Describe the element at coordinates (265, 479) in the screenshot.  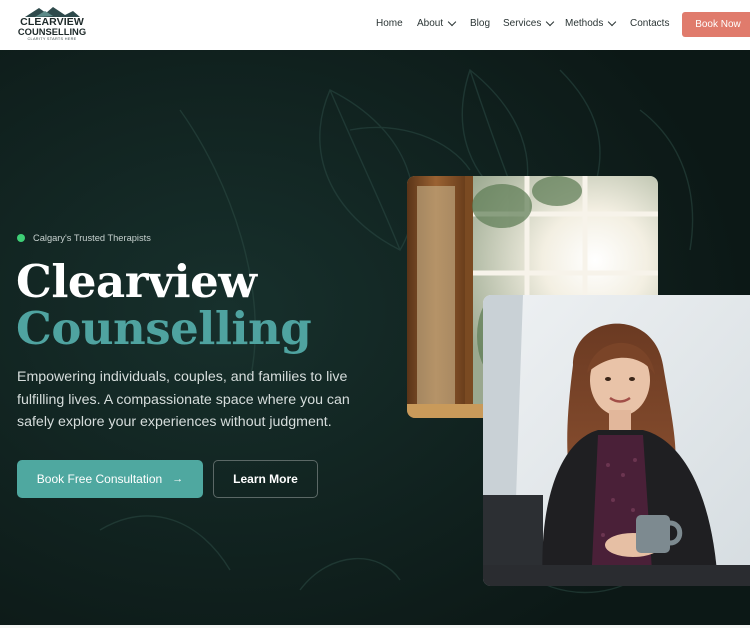
I see `learn-more-button: Learn More` at that location.